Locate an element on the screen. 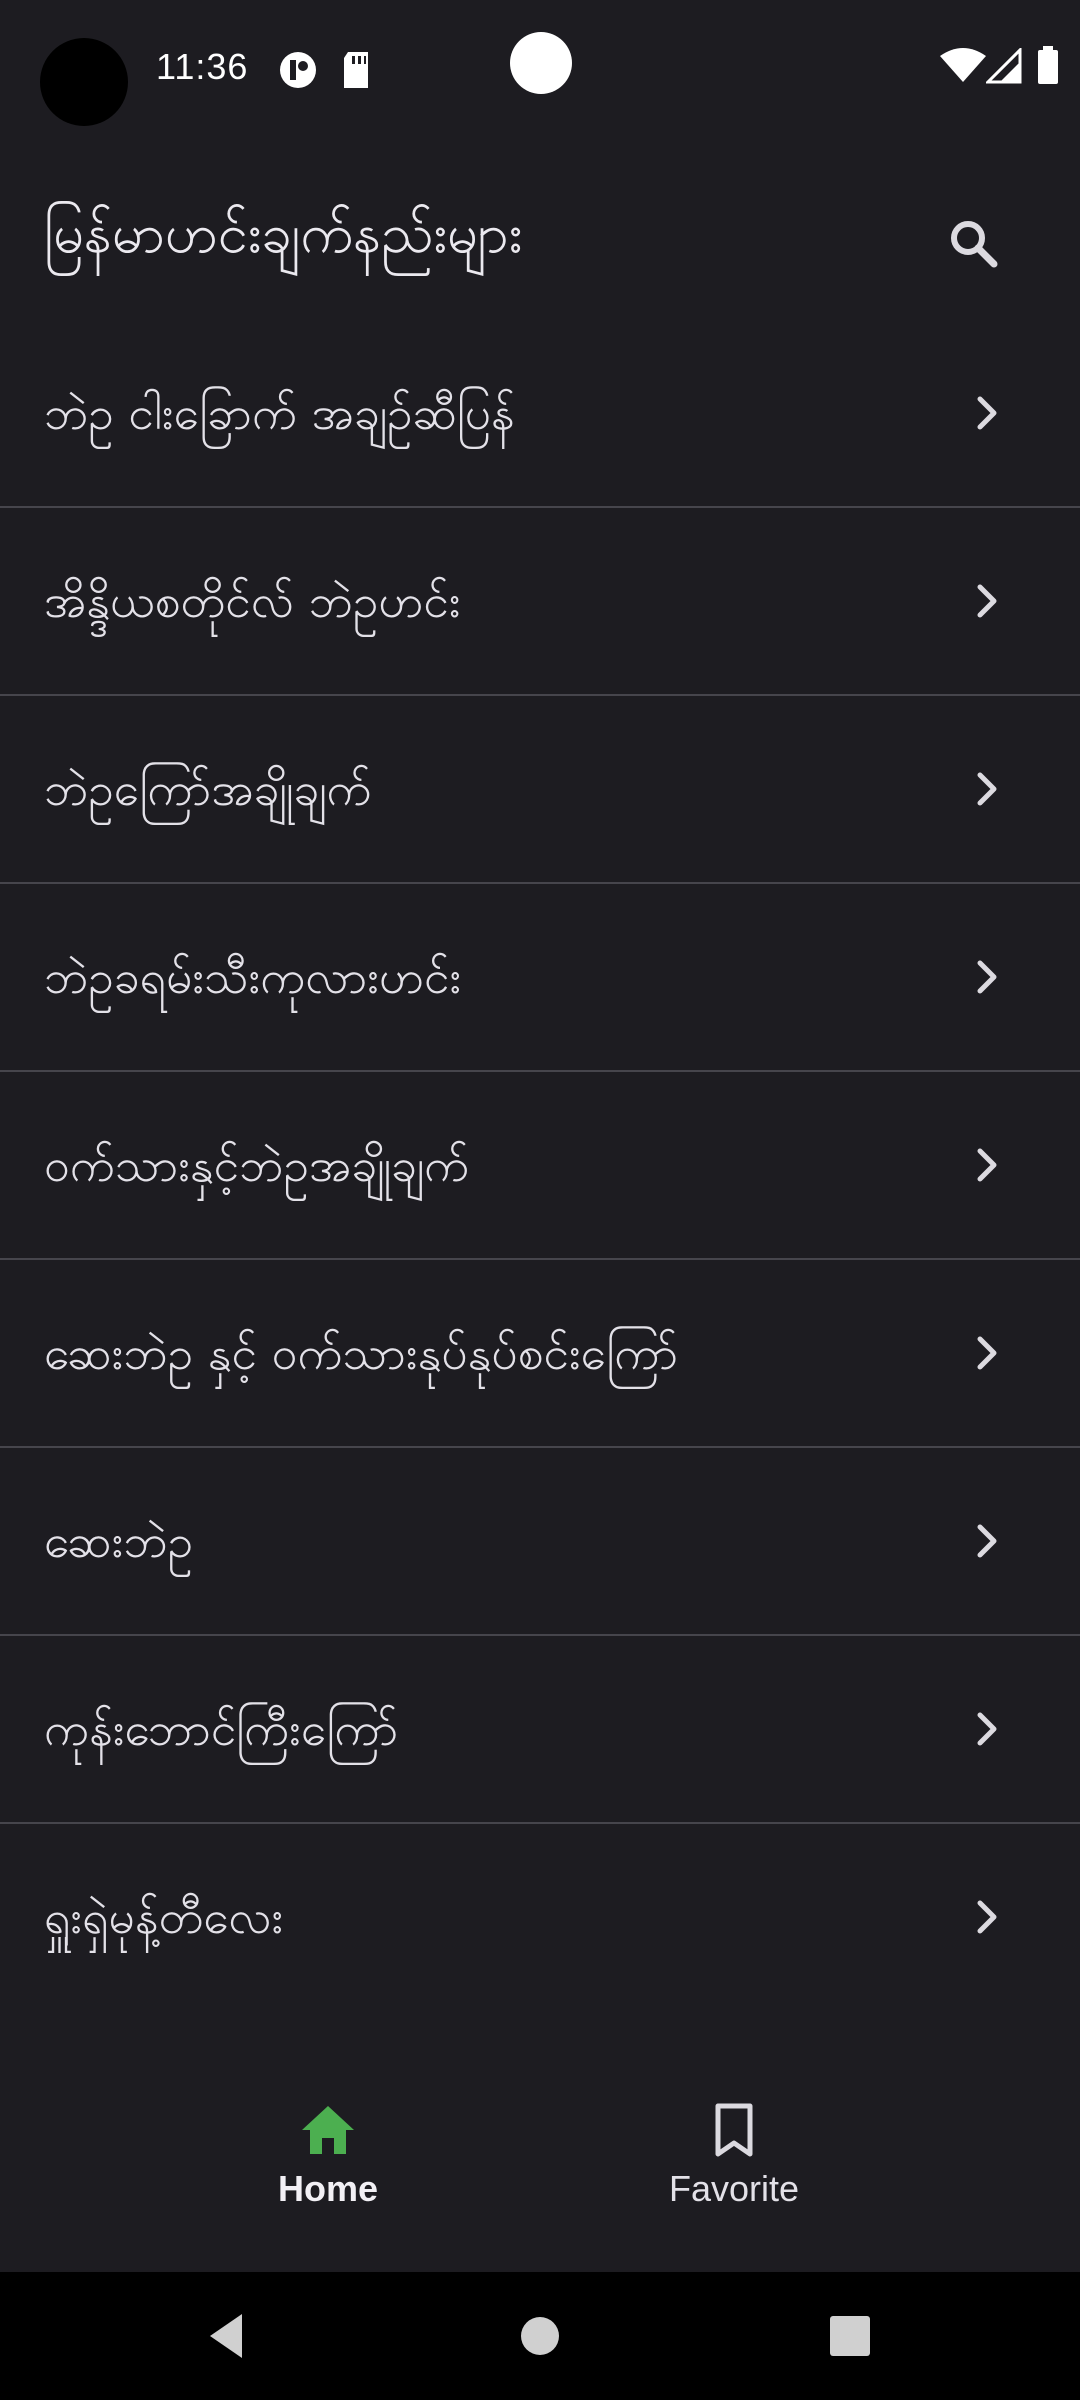 The height and width of the screenshot is (2400, 1080). cell-signal-icon is located at coordinates (1003, 67).